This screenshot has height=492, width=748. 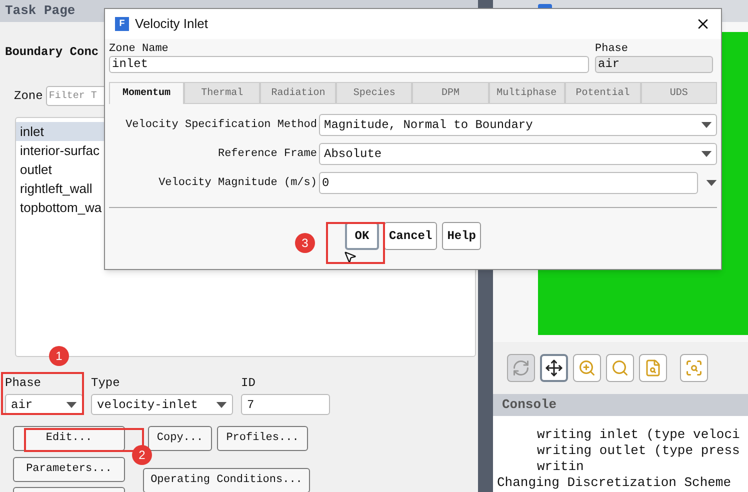 What do you see at coordinates (349, 64) in the screenshot?
I see `zone-name-field: inlet` at bounding box center [349, 64].